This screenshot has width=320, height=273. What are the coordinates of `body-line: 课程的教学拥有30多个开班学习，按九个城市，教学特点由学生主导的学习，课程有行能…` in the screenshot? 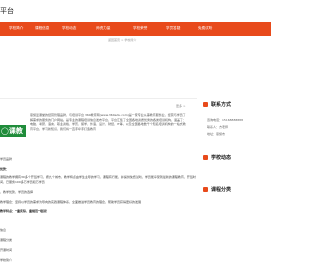 It's located at (98, 179).